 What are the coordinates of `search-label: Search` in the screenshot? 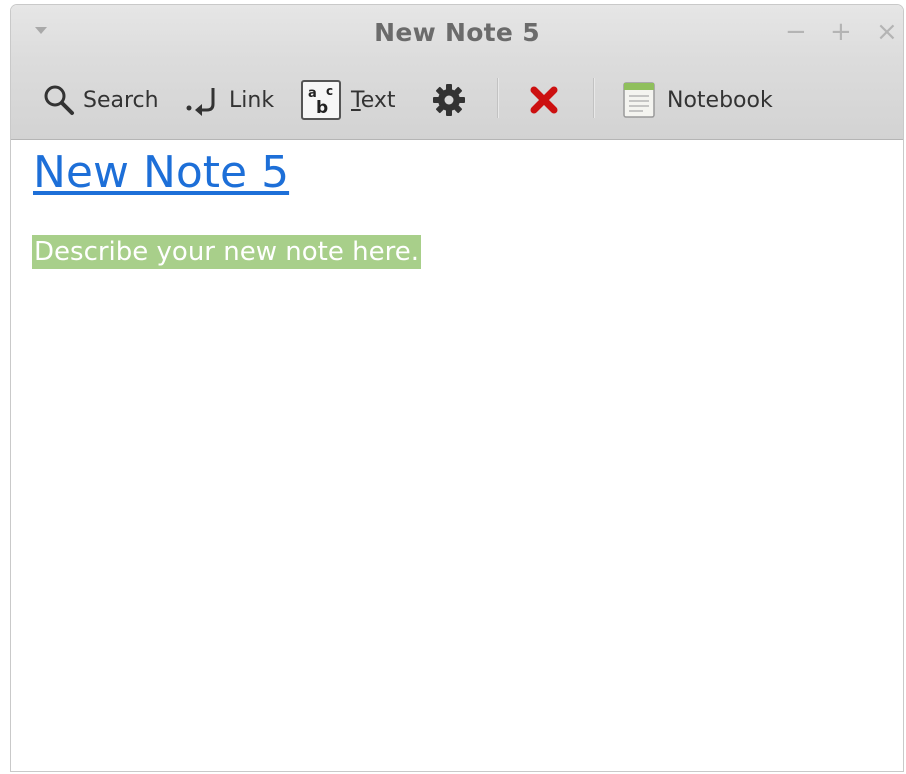 It's located at (121, 100).